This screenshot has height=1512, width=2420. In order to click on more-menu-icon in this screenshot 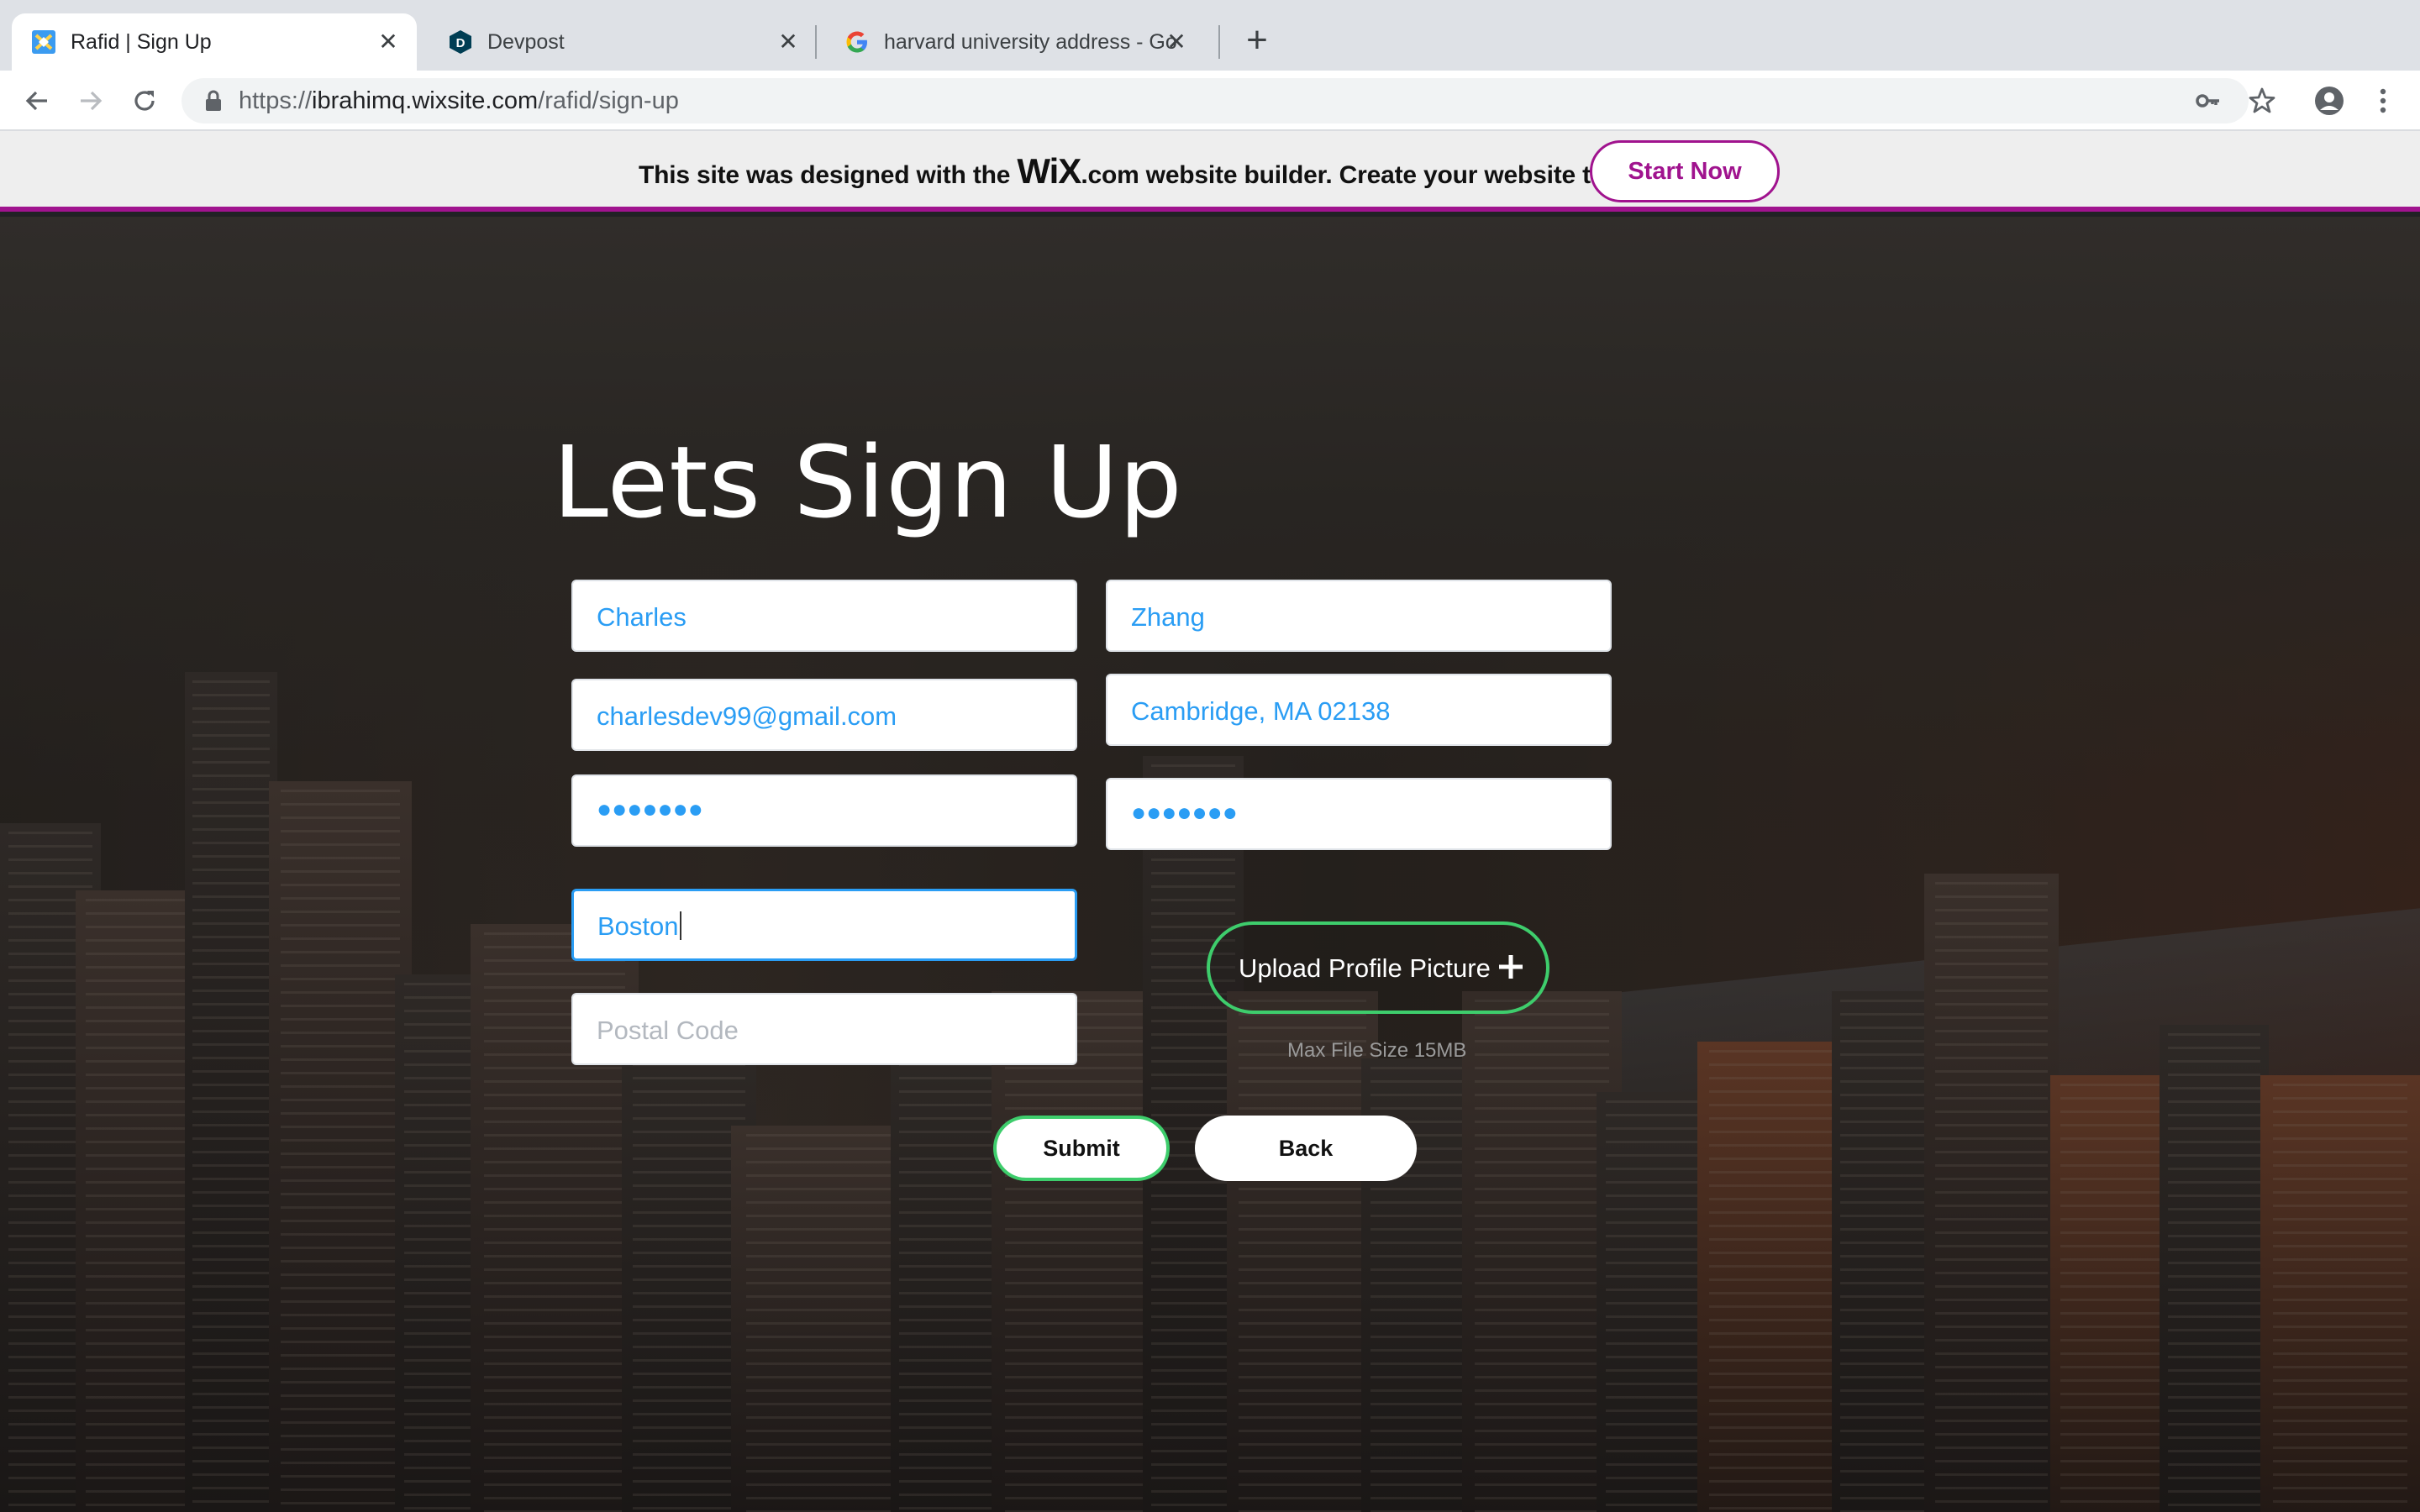, I will do `click(2383, 101)`.